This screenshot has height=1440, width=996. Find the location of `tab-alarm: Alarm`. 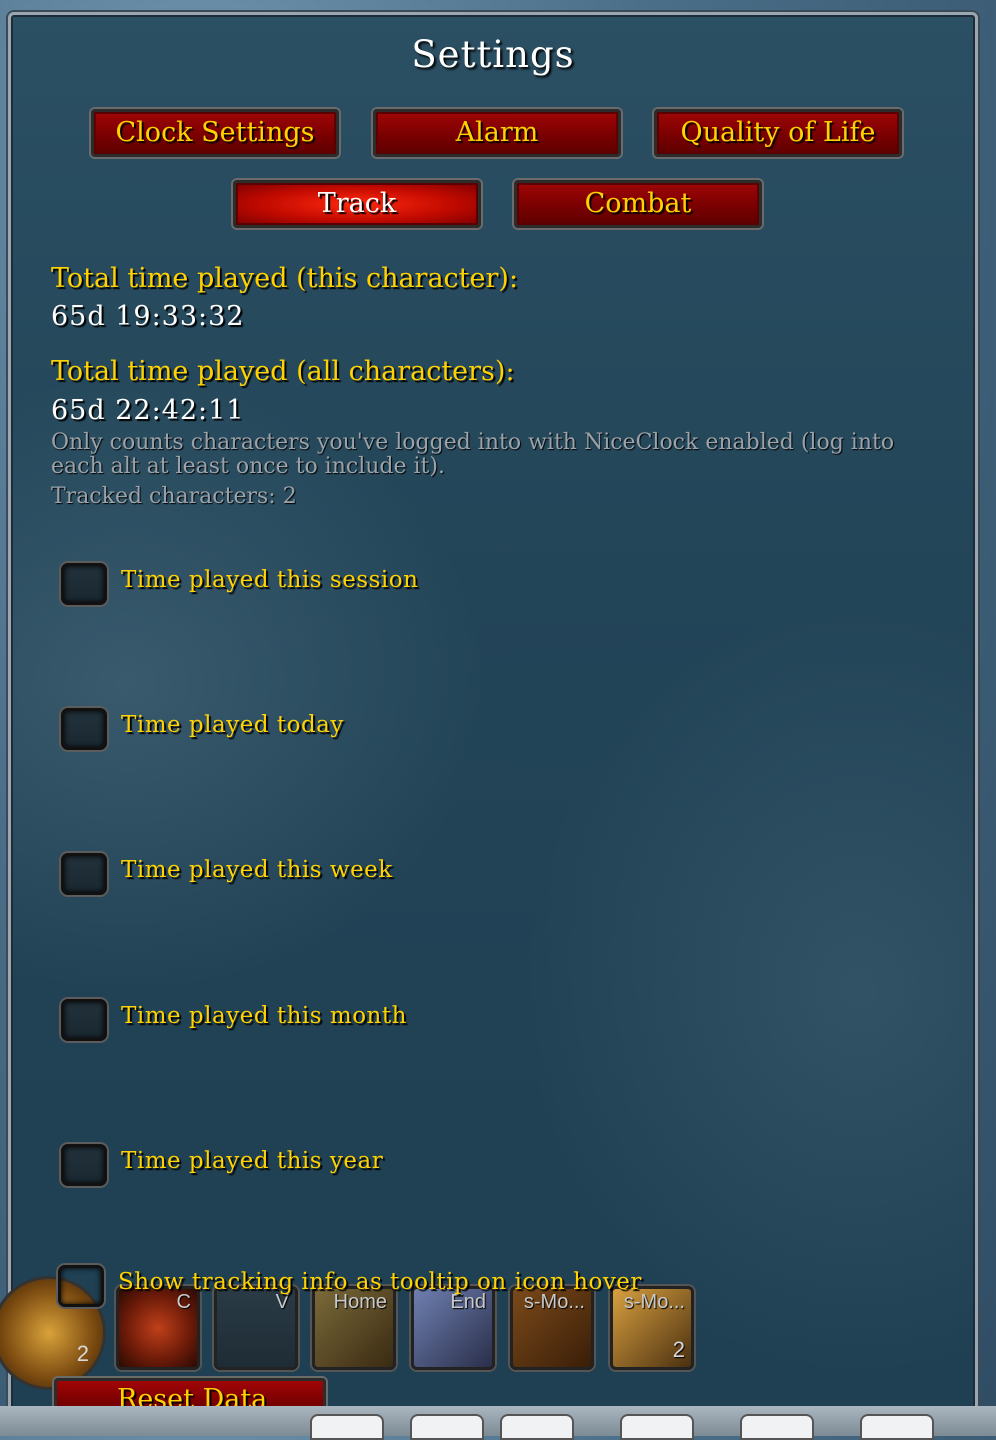

tab-alarm: Alarm is located at coordinates (497, 133).